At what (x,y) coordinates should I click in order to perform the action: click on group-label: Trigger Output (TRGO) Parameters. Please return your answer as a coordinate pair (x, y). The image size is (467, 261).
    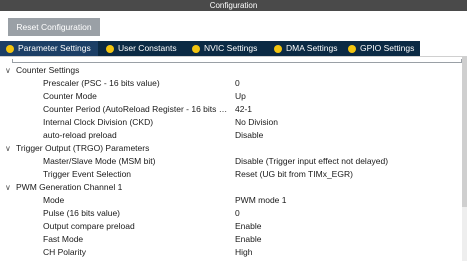
    Looking at the image, I should click on (83, 148).